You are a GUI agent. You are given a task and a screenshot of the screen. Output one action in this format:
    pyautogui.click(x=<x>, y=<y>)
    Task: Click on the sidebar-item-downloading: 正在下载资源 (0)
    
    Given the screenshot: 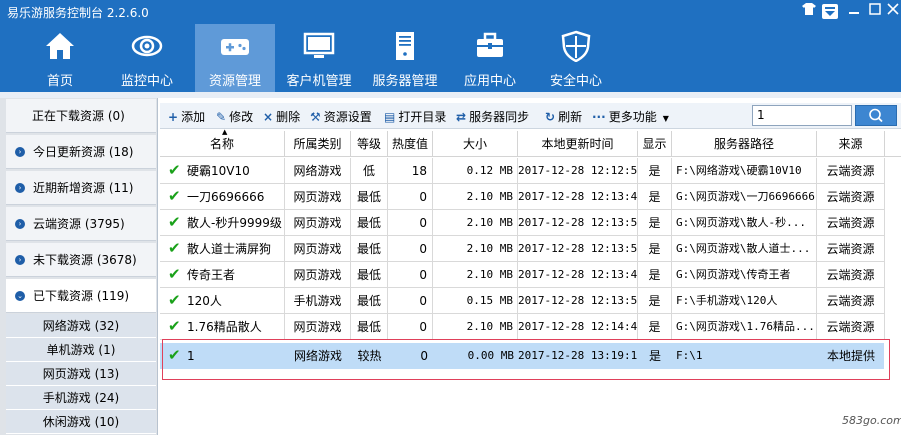 What is the action you would take?
    pyautogui.click(x=81, y=116)
    